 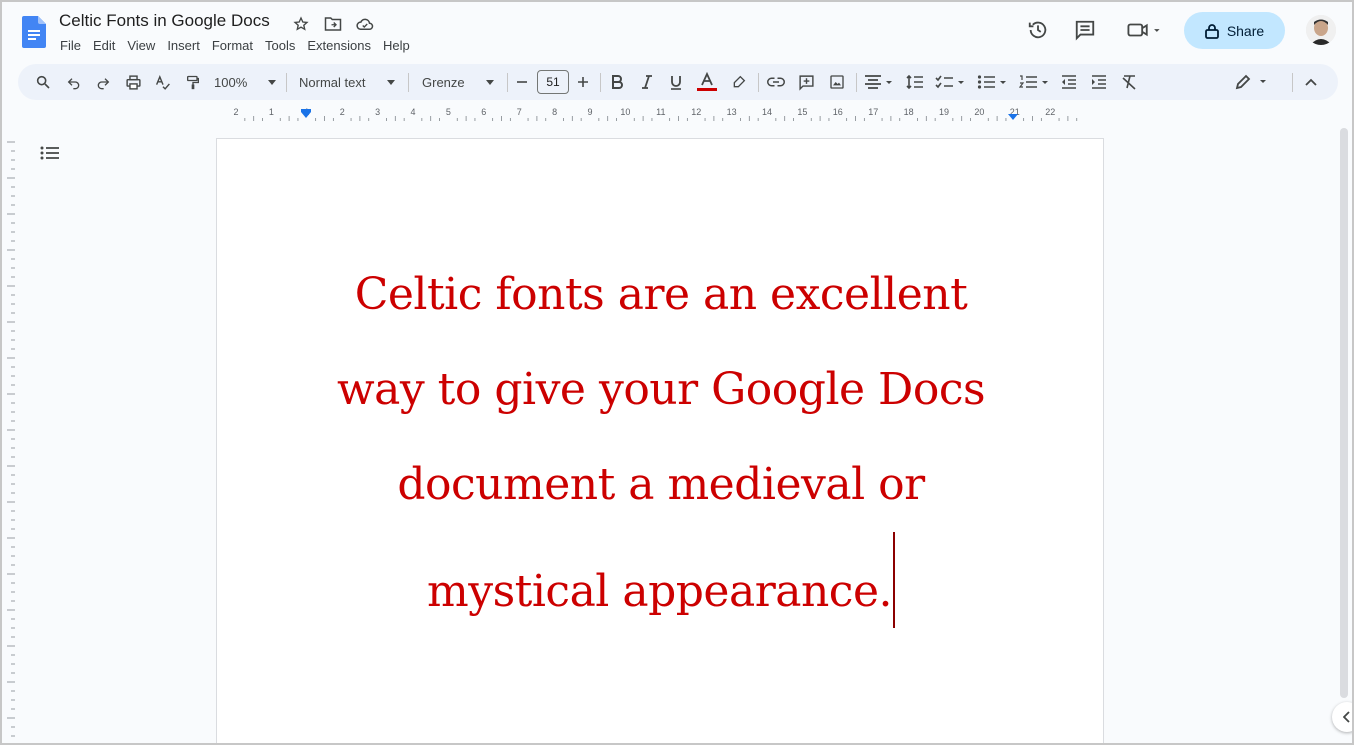 I want to click on body-line: document a medieval or, so click(x=661, y=484).